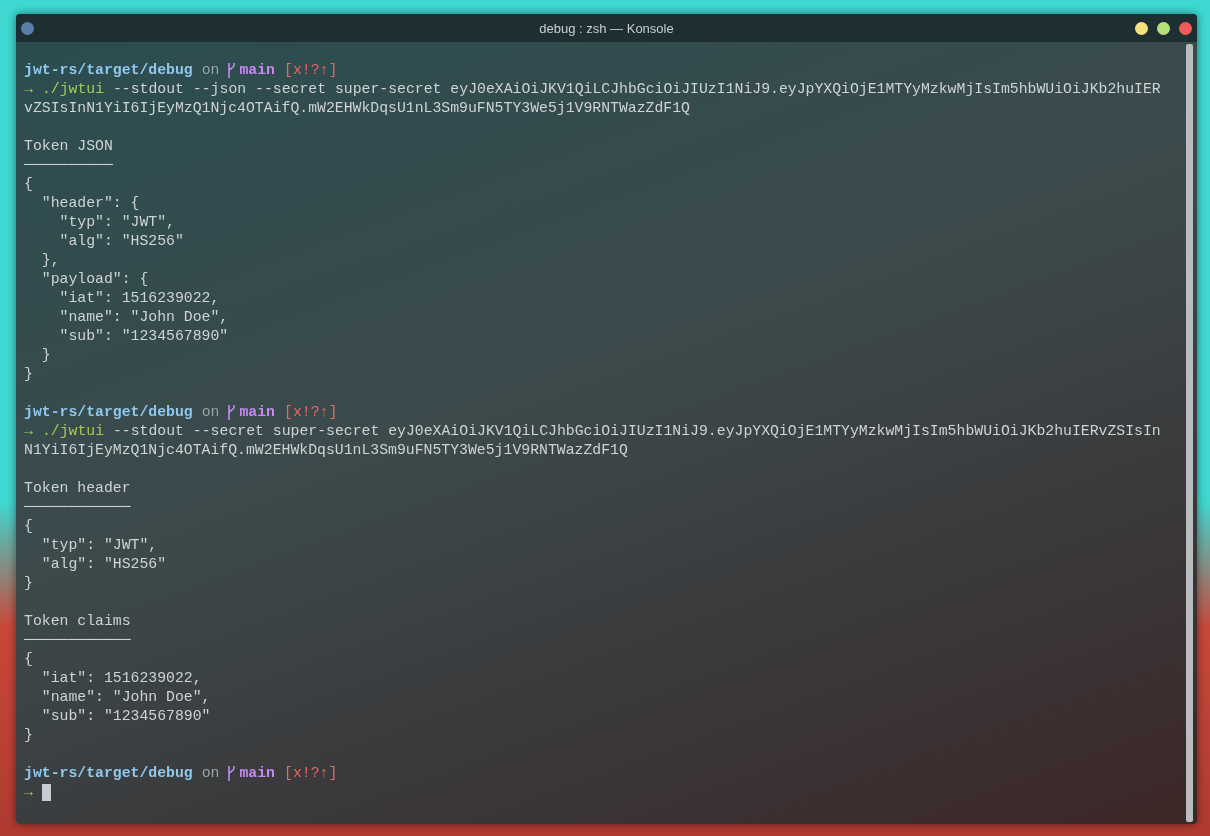 Image resolution: width=1210 pixels, height=836 pixels. Describe the element at coordinates (1189, 433) in the screenshot. I see `scrollbar` at that location.